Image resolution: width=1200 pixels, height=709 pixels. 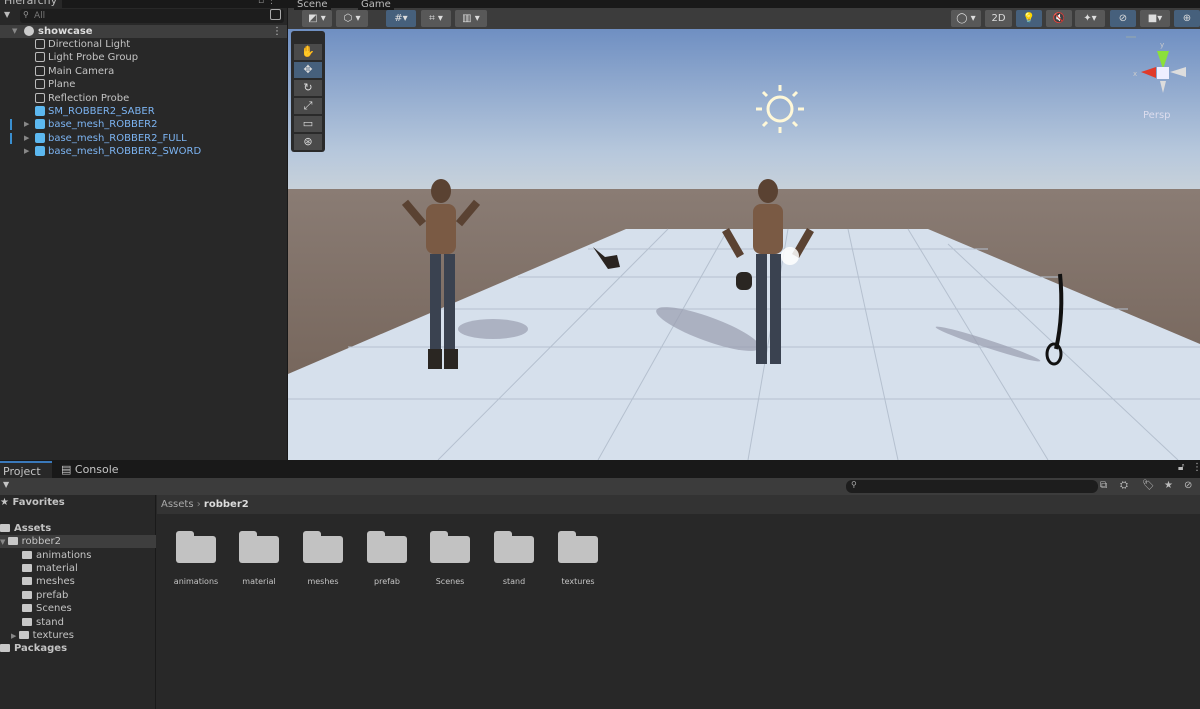 I want to click on projection-label: Persp, so click(x=1157, y=115).